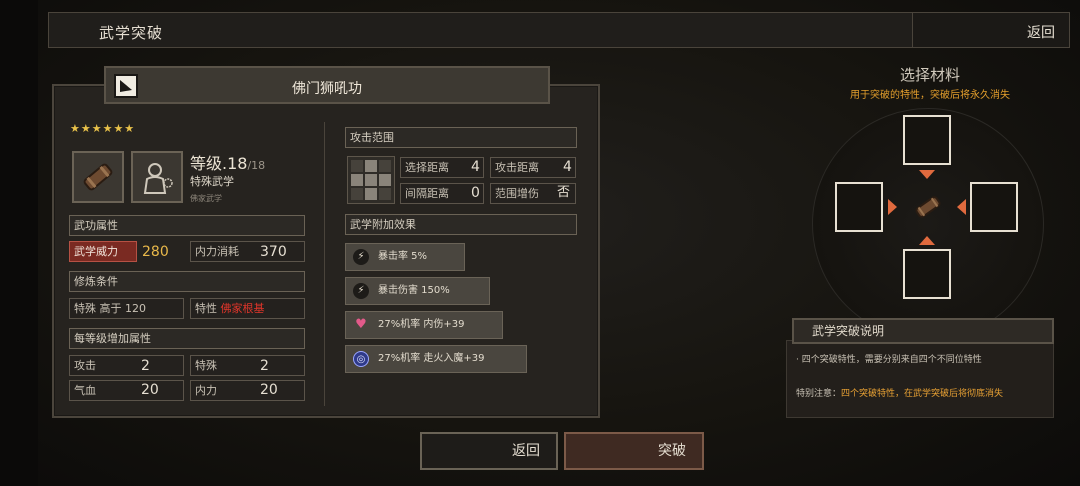 The height and width of the screenshot is (486, 1080). Describe the element at coordinates (994, 207) in the screenshot. I see `material-slot-right` at that location.